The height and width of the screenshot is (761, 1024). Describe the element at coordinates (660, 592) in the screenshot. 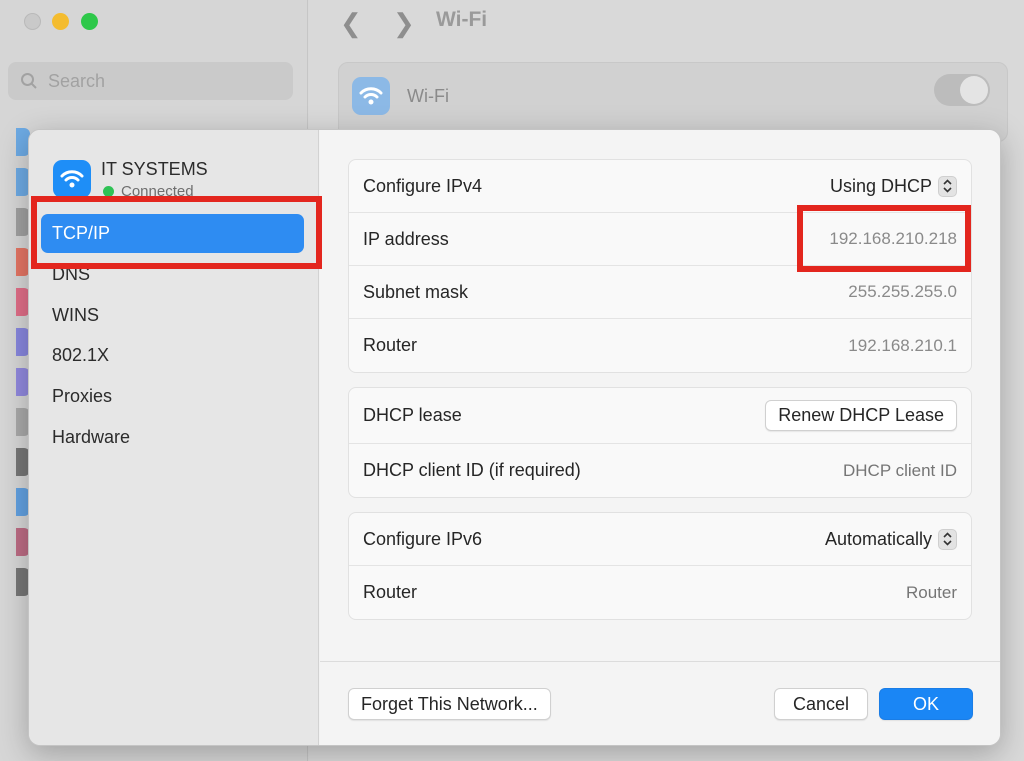

I see `ipv6-router-row: Router` at that location.